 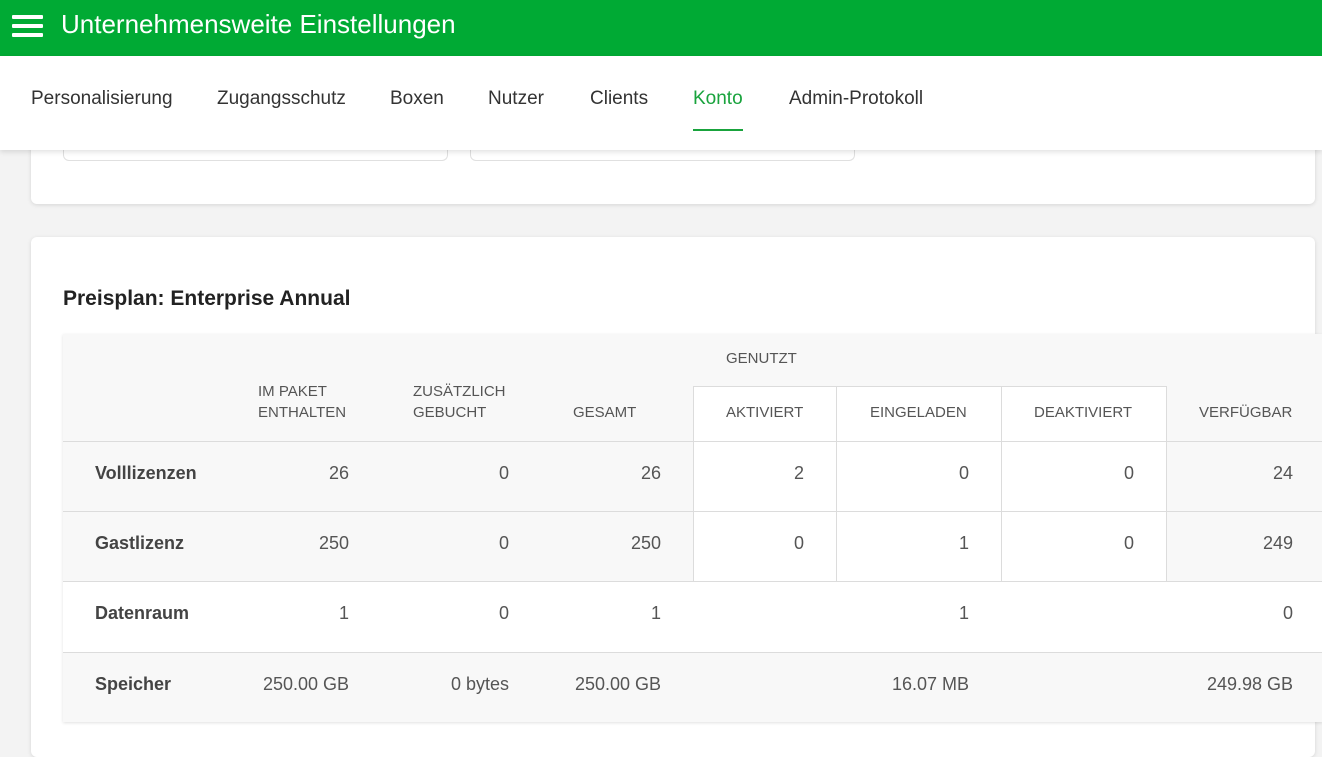 What do you see at coordinates (798, 473) in the screenshot?
I see `cell-activated: 2` at bounding box center [798, 473].